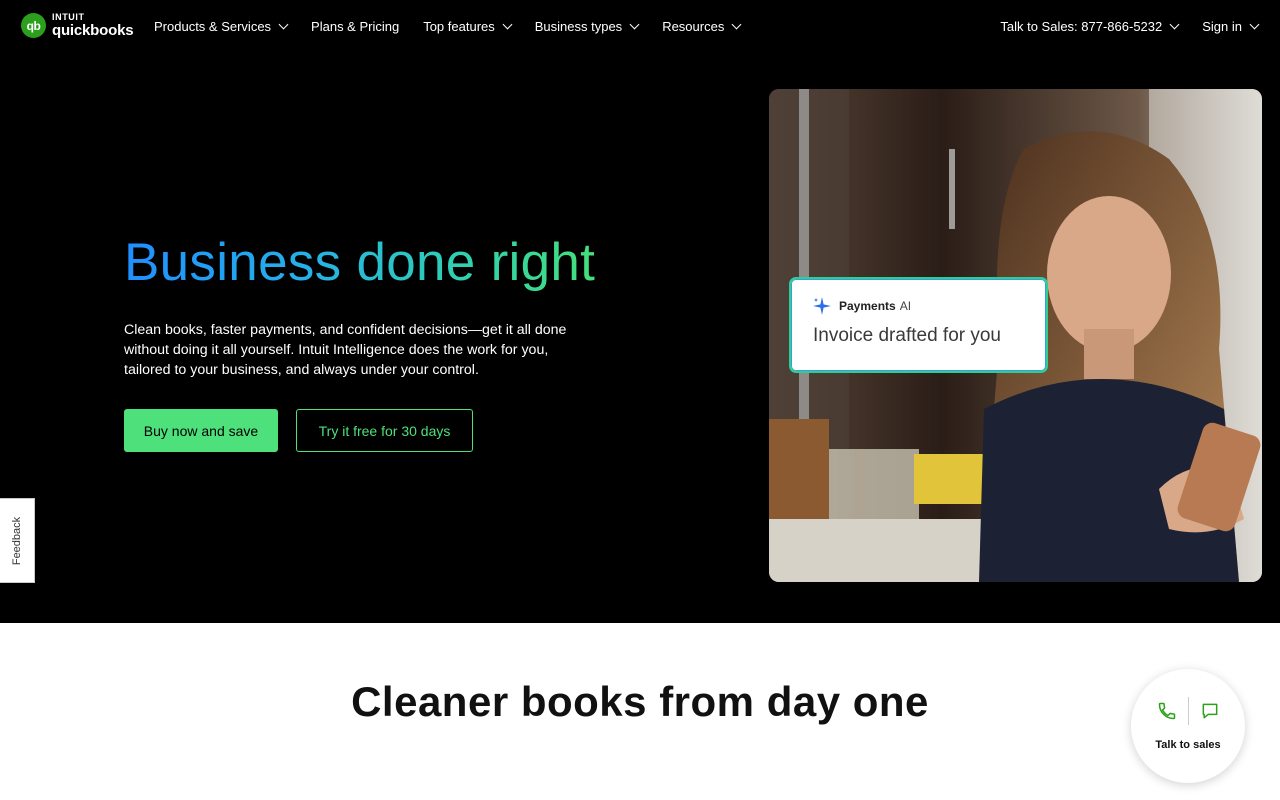 Image resolution: width=1280 pixels, height=800 pixels. What do you see at coordinates (360, 262) in the screenshot?
I see `hero-title: Business done right` at bounding box center [360, 262].